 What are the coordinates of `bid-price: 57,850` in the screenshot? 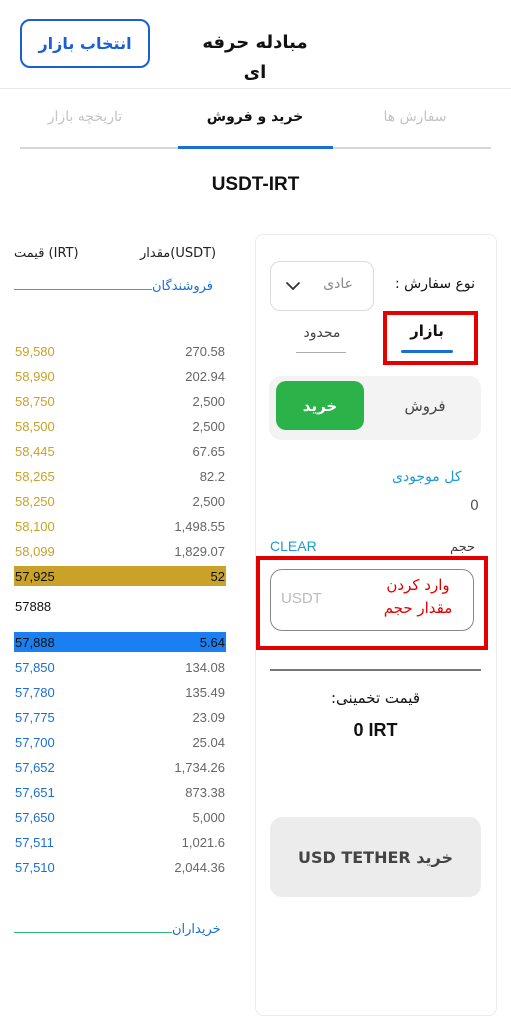 It's located at (35, 667).